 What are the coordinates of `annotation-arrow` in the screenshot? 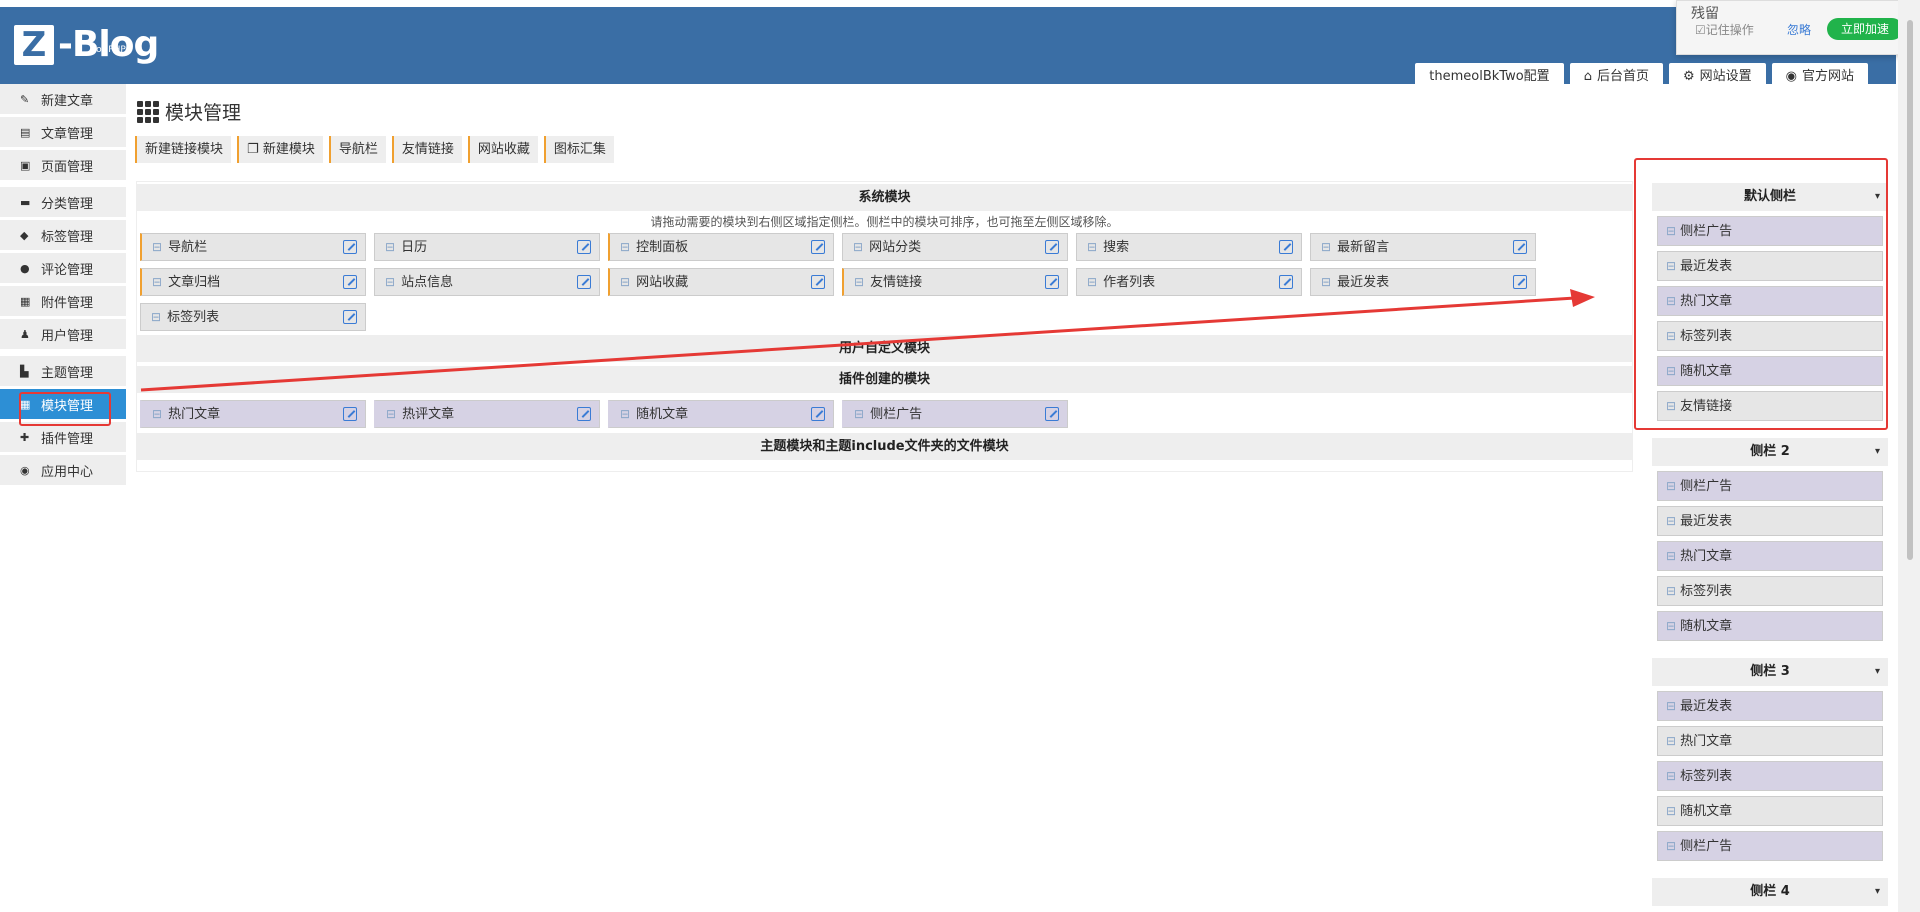 It's located at (867, 340).